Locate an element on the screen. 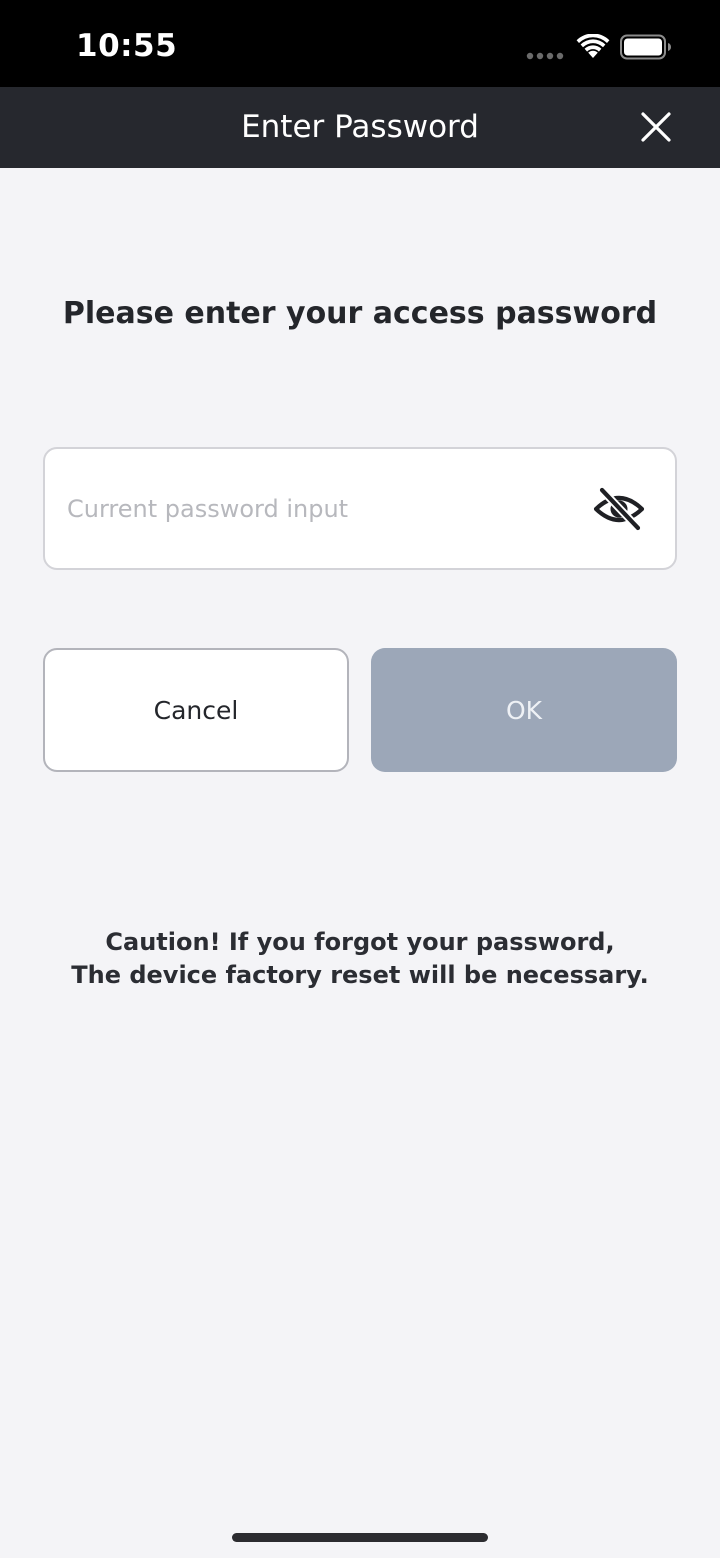  password-field is located at coordinates (360, 508).